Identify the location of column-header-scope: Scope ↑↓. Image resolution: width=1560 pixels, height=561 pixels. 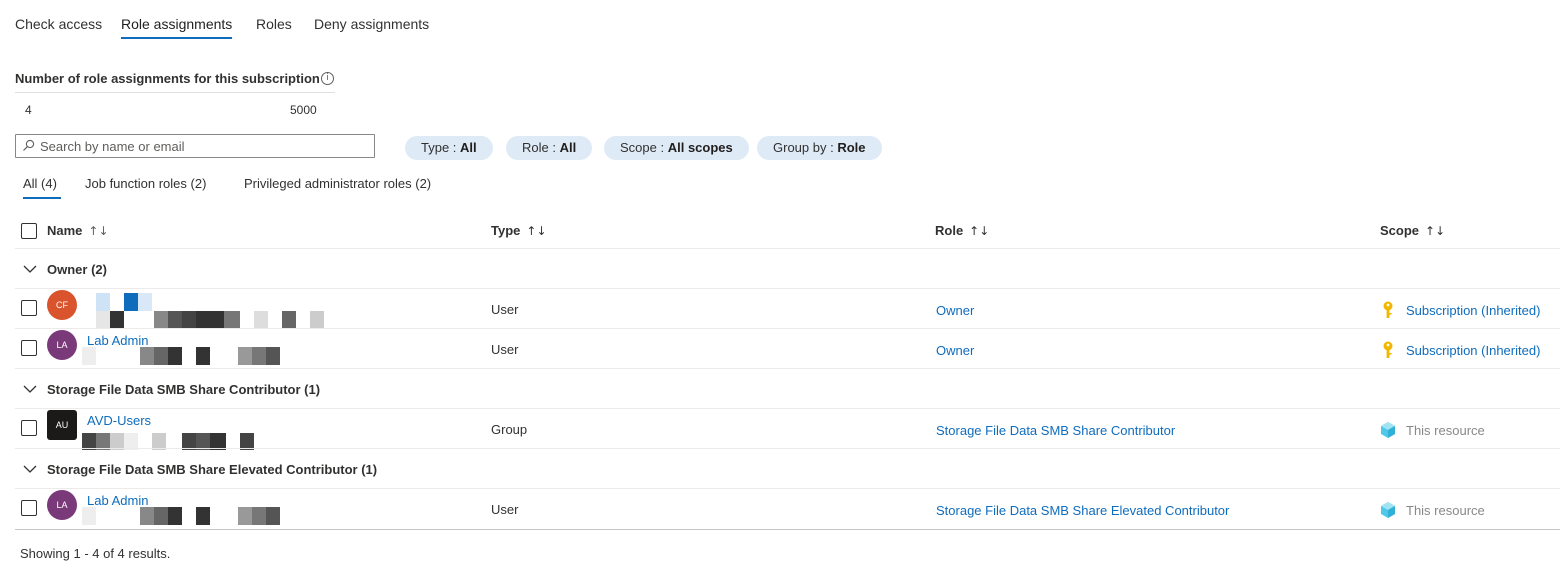
(1412, 230).